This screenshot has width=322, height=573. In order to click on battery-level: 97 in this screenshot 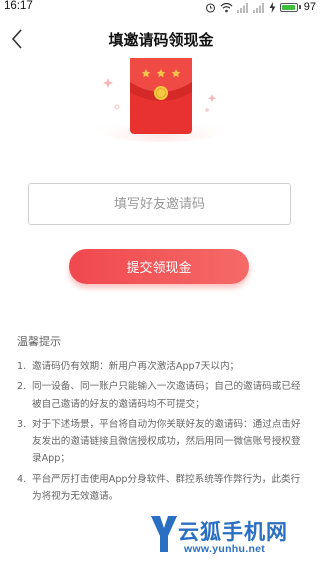, I will do `click(309, 7)`.